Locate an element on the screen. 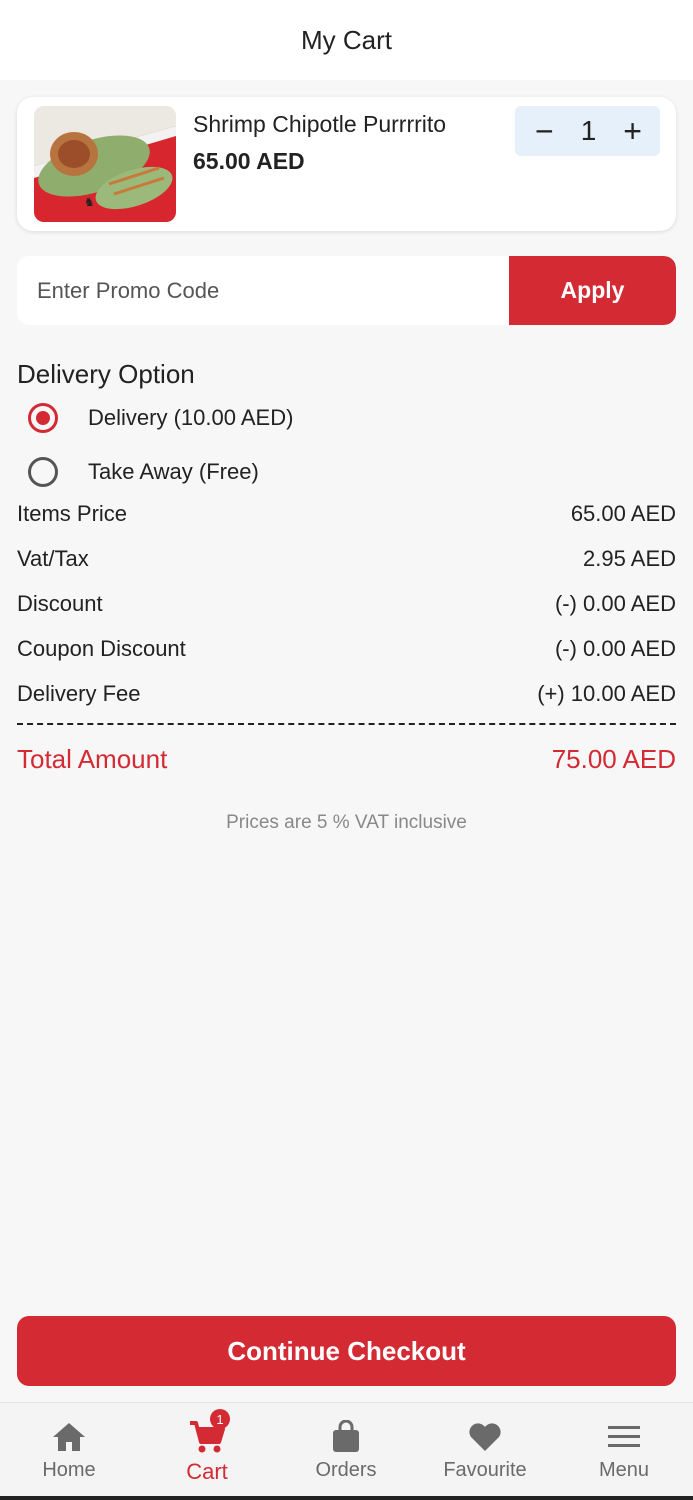 This screenshot has width=693, height=1500. nav-item-home: Home is located at coordinates (69, 1450).